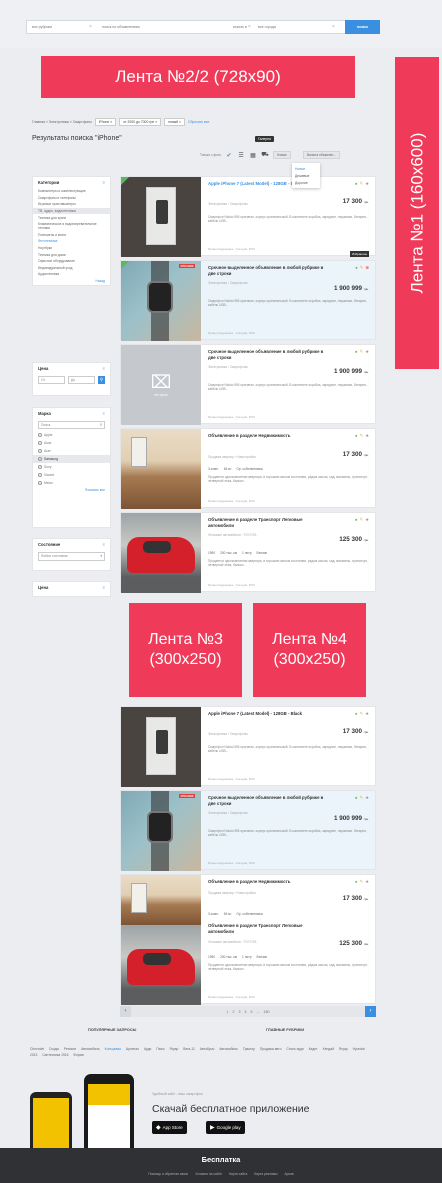 The height and width of the screenshot is (1183, 442). What do you see at coordinates (81, 380) in the screenshot?
I see `price-to-input: До` at bounding box center [81, 380].